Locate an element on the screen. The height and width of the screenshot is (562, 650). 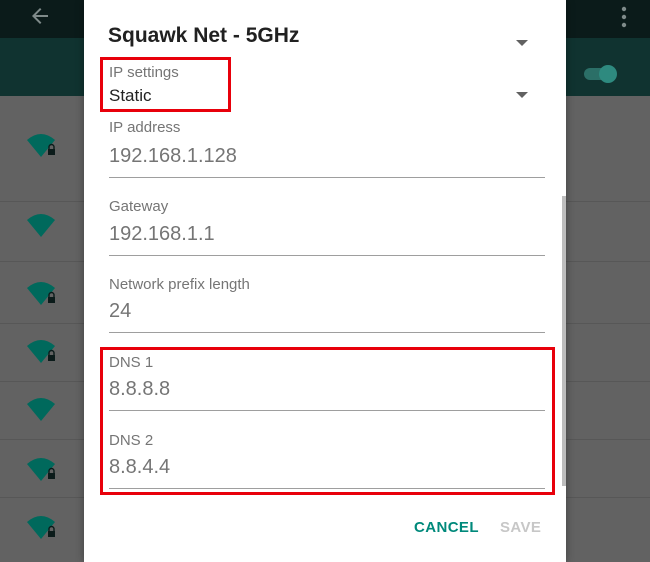
ip-address-label: IP address is located at coordinates (145, 127).